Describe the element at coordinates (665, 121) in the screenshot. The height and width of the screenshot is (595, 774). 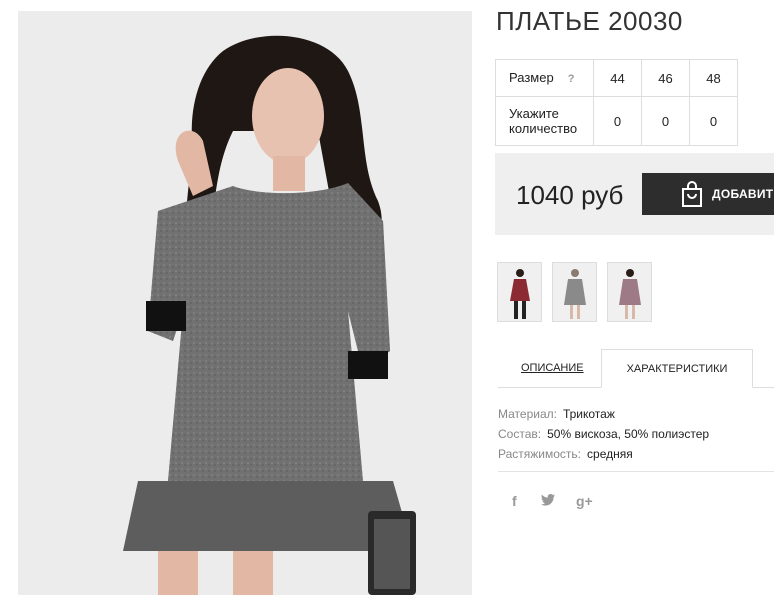
I see `quantity-input-46: 0` at that location.